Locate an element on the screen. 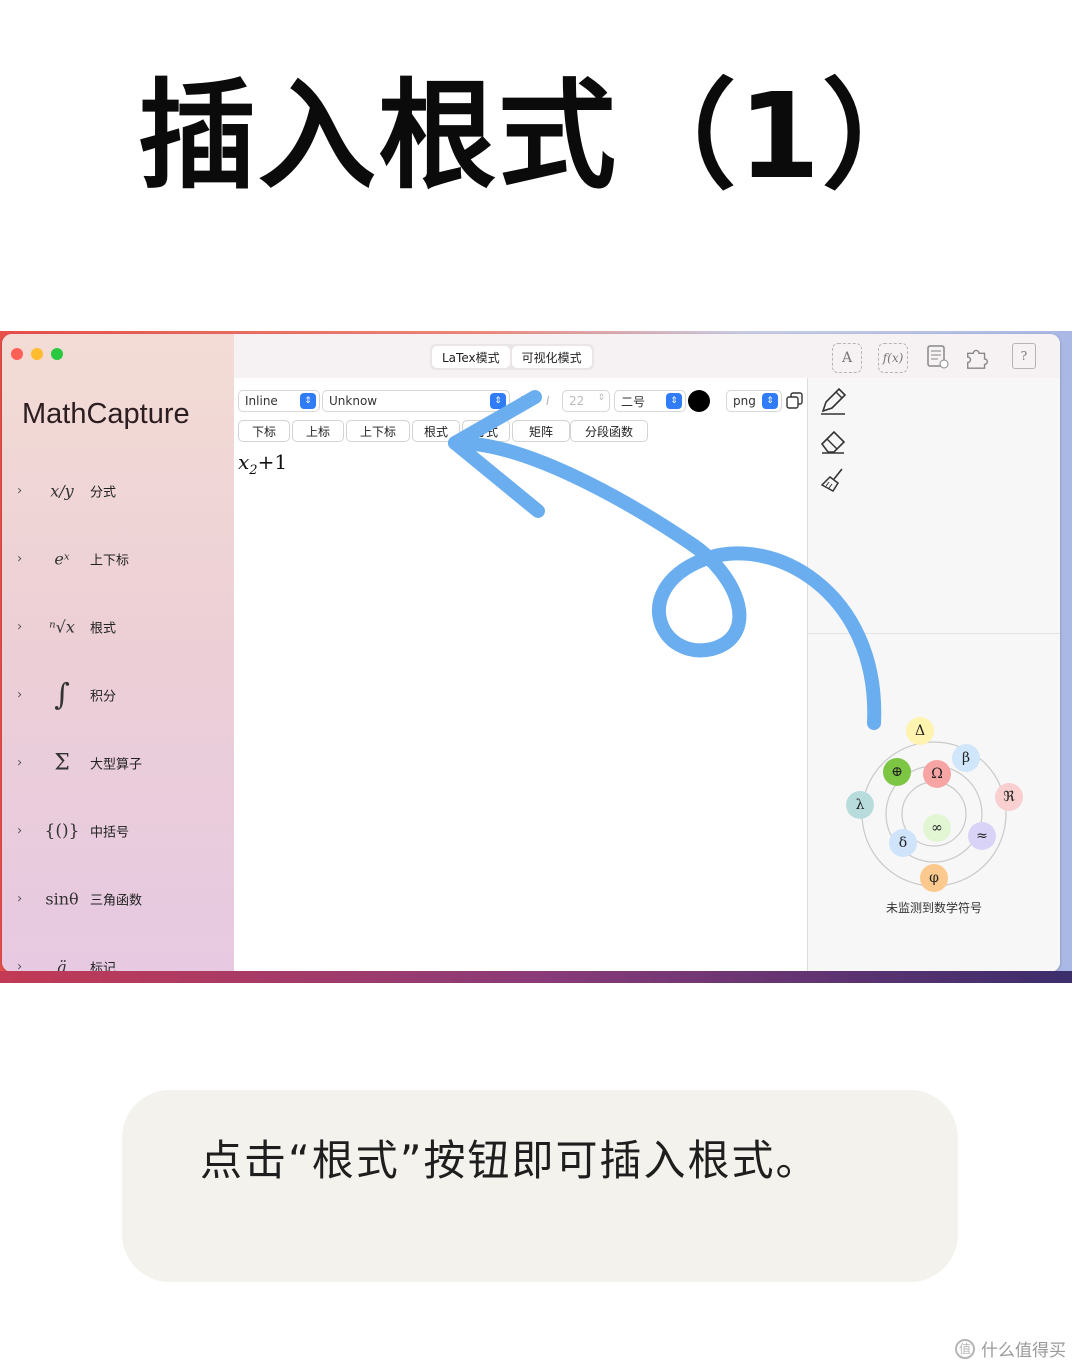 The image size is (1080, 1368). fraction-icon: x/y is located at coordinates (62, 491).